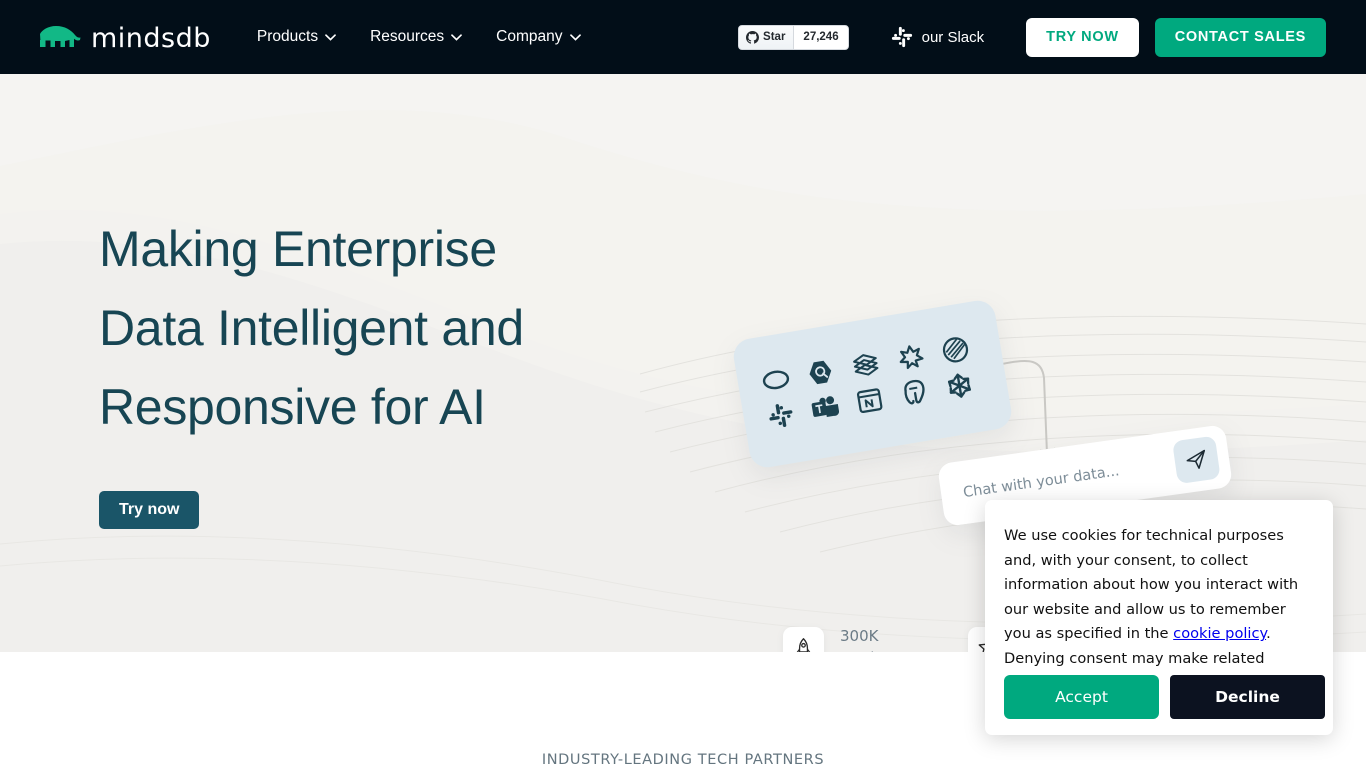  I want to click on nav-item-label: Resources, so click(407, 36).